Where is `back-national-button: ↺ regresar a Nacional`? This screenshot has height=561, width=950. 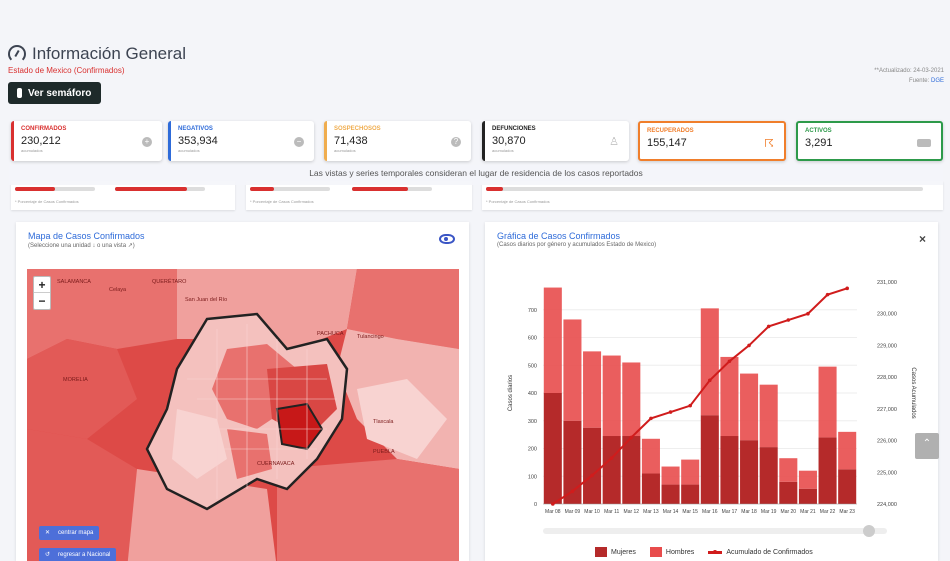
back-national-button: ↺ regresar a Nacional is located at coordinates (78, 554).